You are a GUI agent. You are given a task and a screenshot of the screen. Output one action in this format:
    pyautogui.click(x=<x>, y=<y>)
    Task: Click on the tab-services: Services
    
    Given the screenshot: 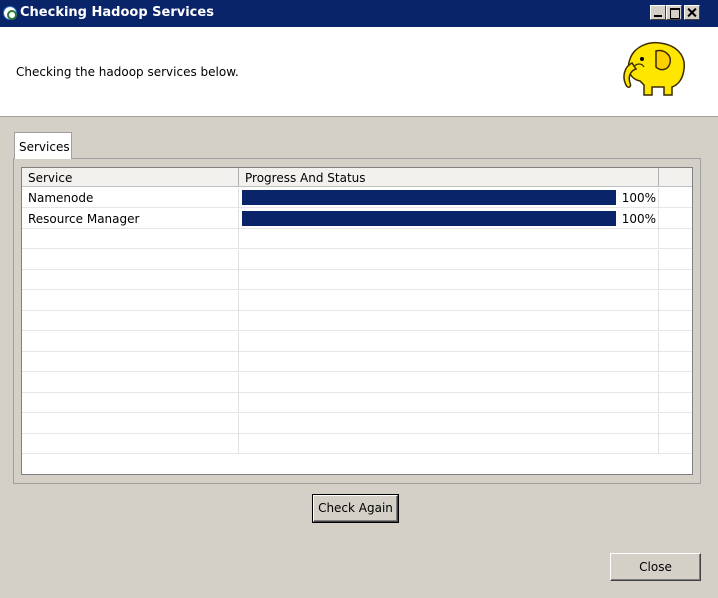 What is the action you would take?
    pyautogui.click(x=43, y=145)
    